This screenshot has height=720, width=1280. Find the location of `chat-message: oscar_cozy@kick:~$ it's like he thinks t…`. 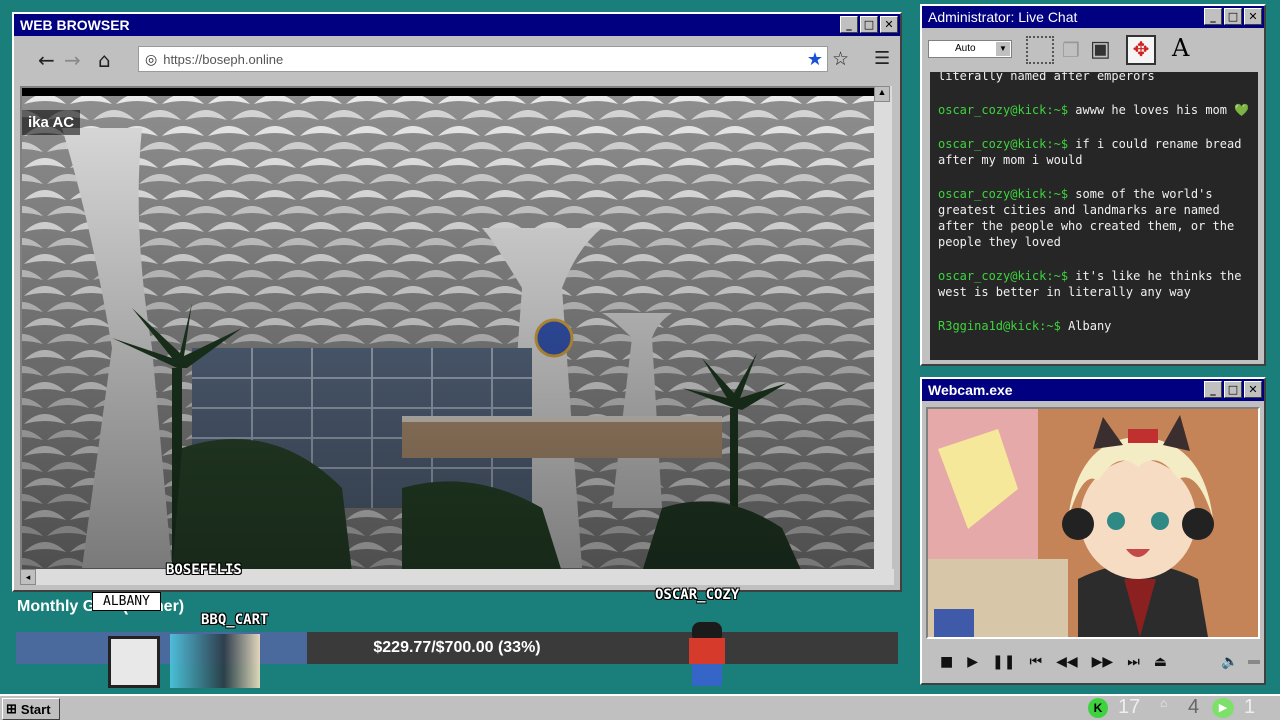

chat-message: oscar_cozy@kick:~$ it's like he thinks t… is located at coordinates (1094, 284).